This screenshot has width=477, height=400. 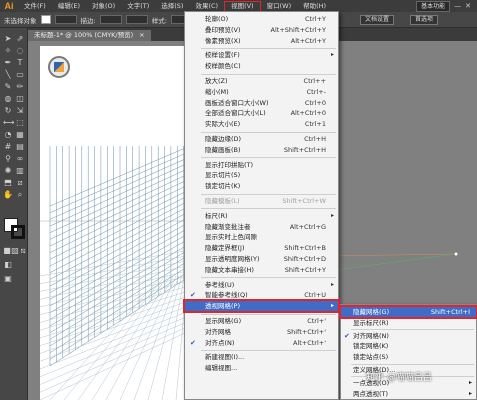 I want to click on type-tool-icon: T, so click(x=20, y=63).